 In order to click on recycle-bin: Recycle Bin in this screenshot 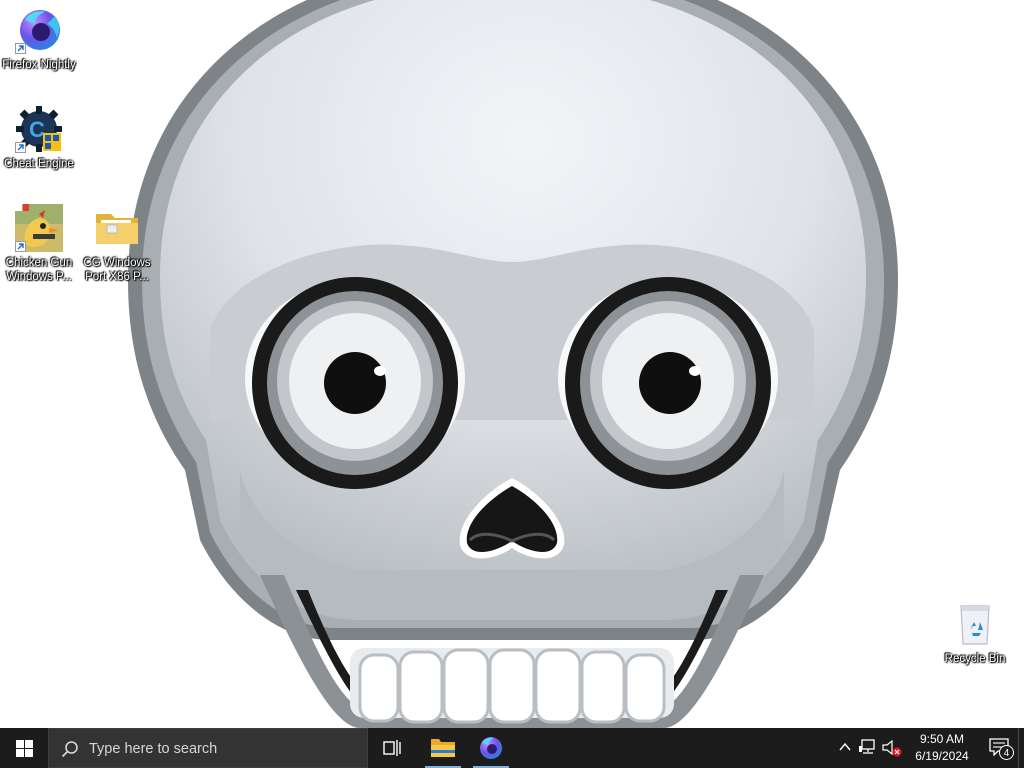, I will do `click(975, 633)`.